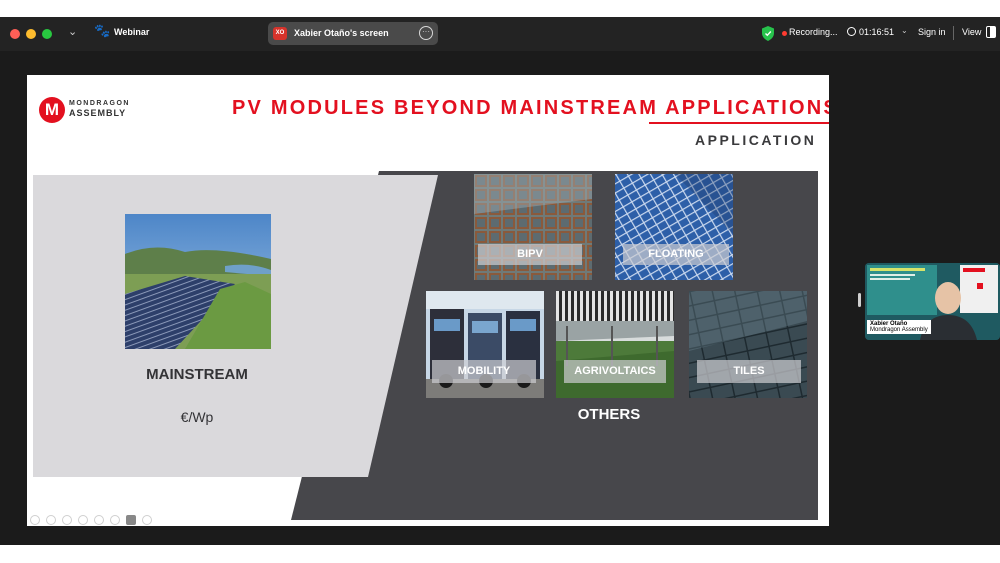 The image size is (1000, 563). What do you see at coordinates (15, 34) in the screenshot?
I see `close-icon` at bounding box center [15, 34].